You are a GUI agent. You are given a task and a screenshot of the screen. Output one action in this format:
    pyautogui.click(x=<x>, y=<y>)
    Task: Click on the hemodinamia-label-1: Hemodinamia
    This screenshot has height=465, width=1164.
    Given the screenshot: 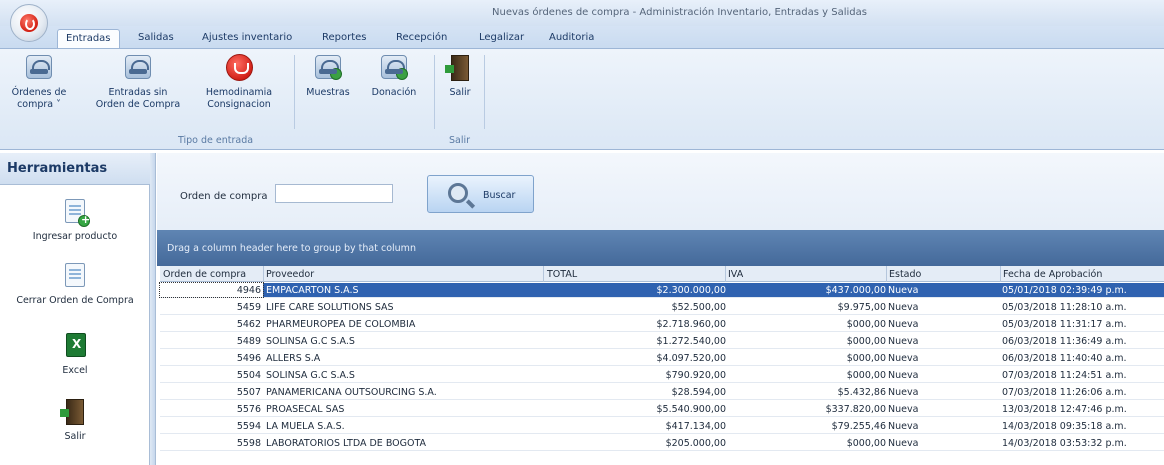 What is the action you would take?
    pyautogui.click(x=239, y=92)
    